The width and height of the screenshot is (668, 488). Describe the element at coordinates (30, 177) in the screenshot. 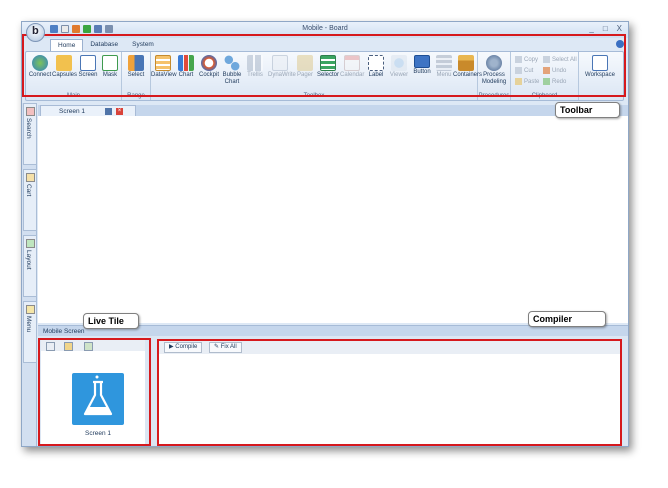

I see `cart-tab-icon` at that location.